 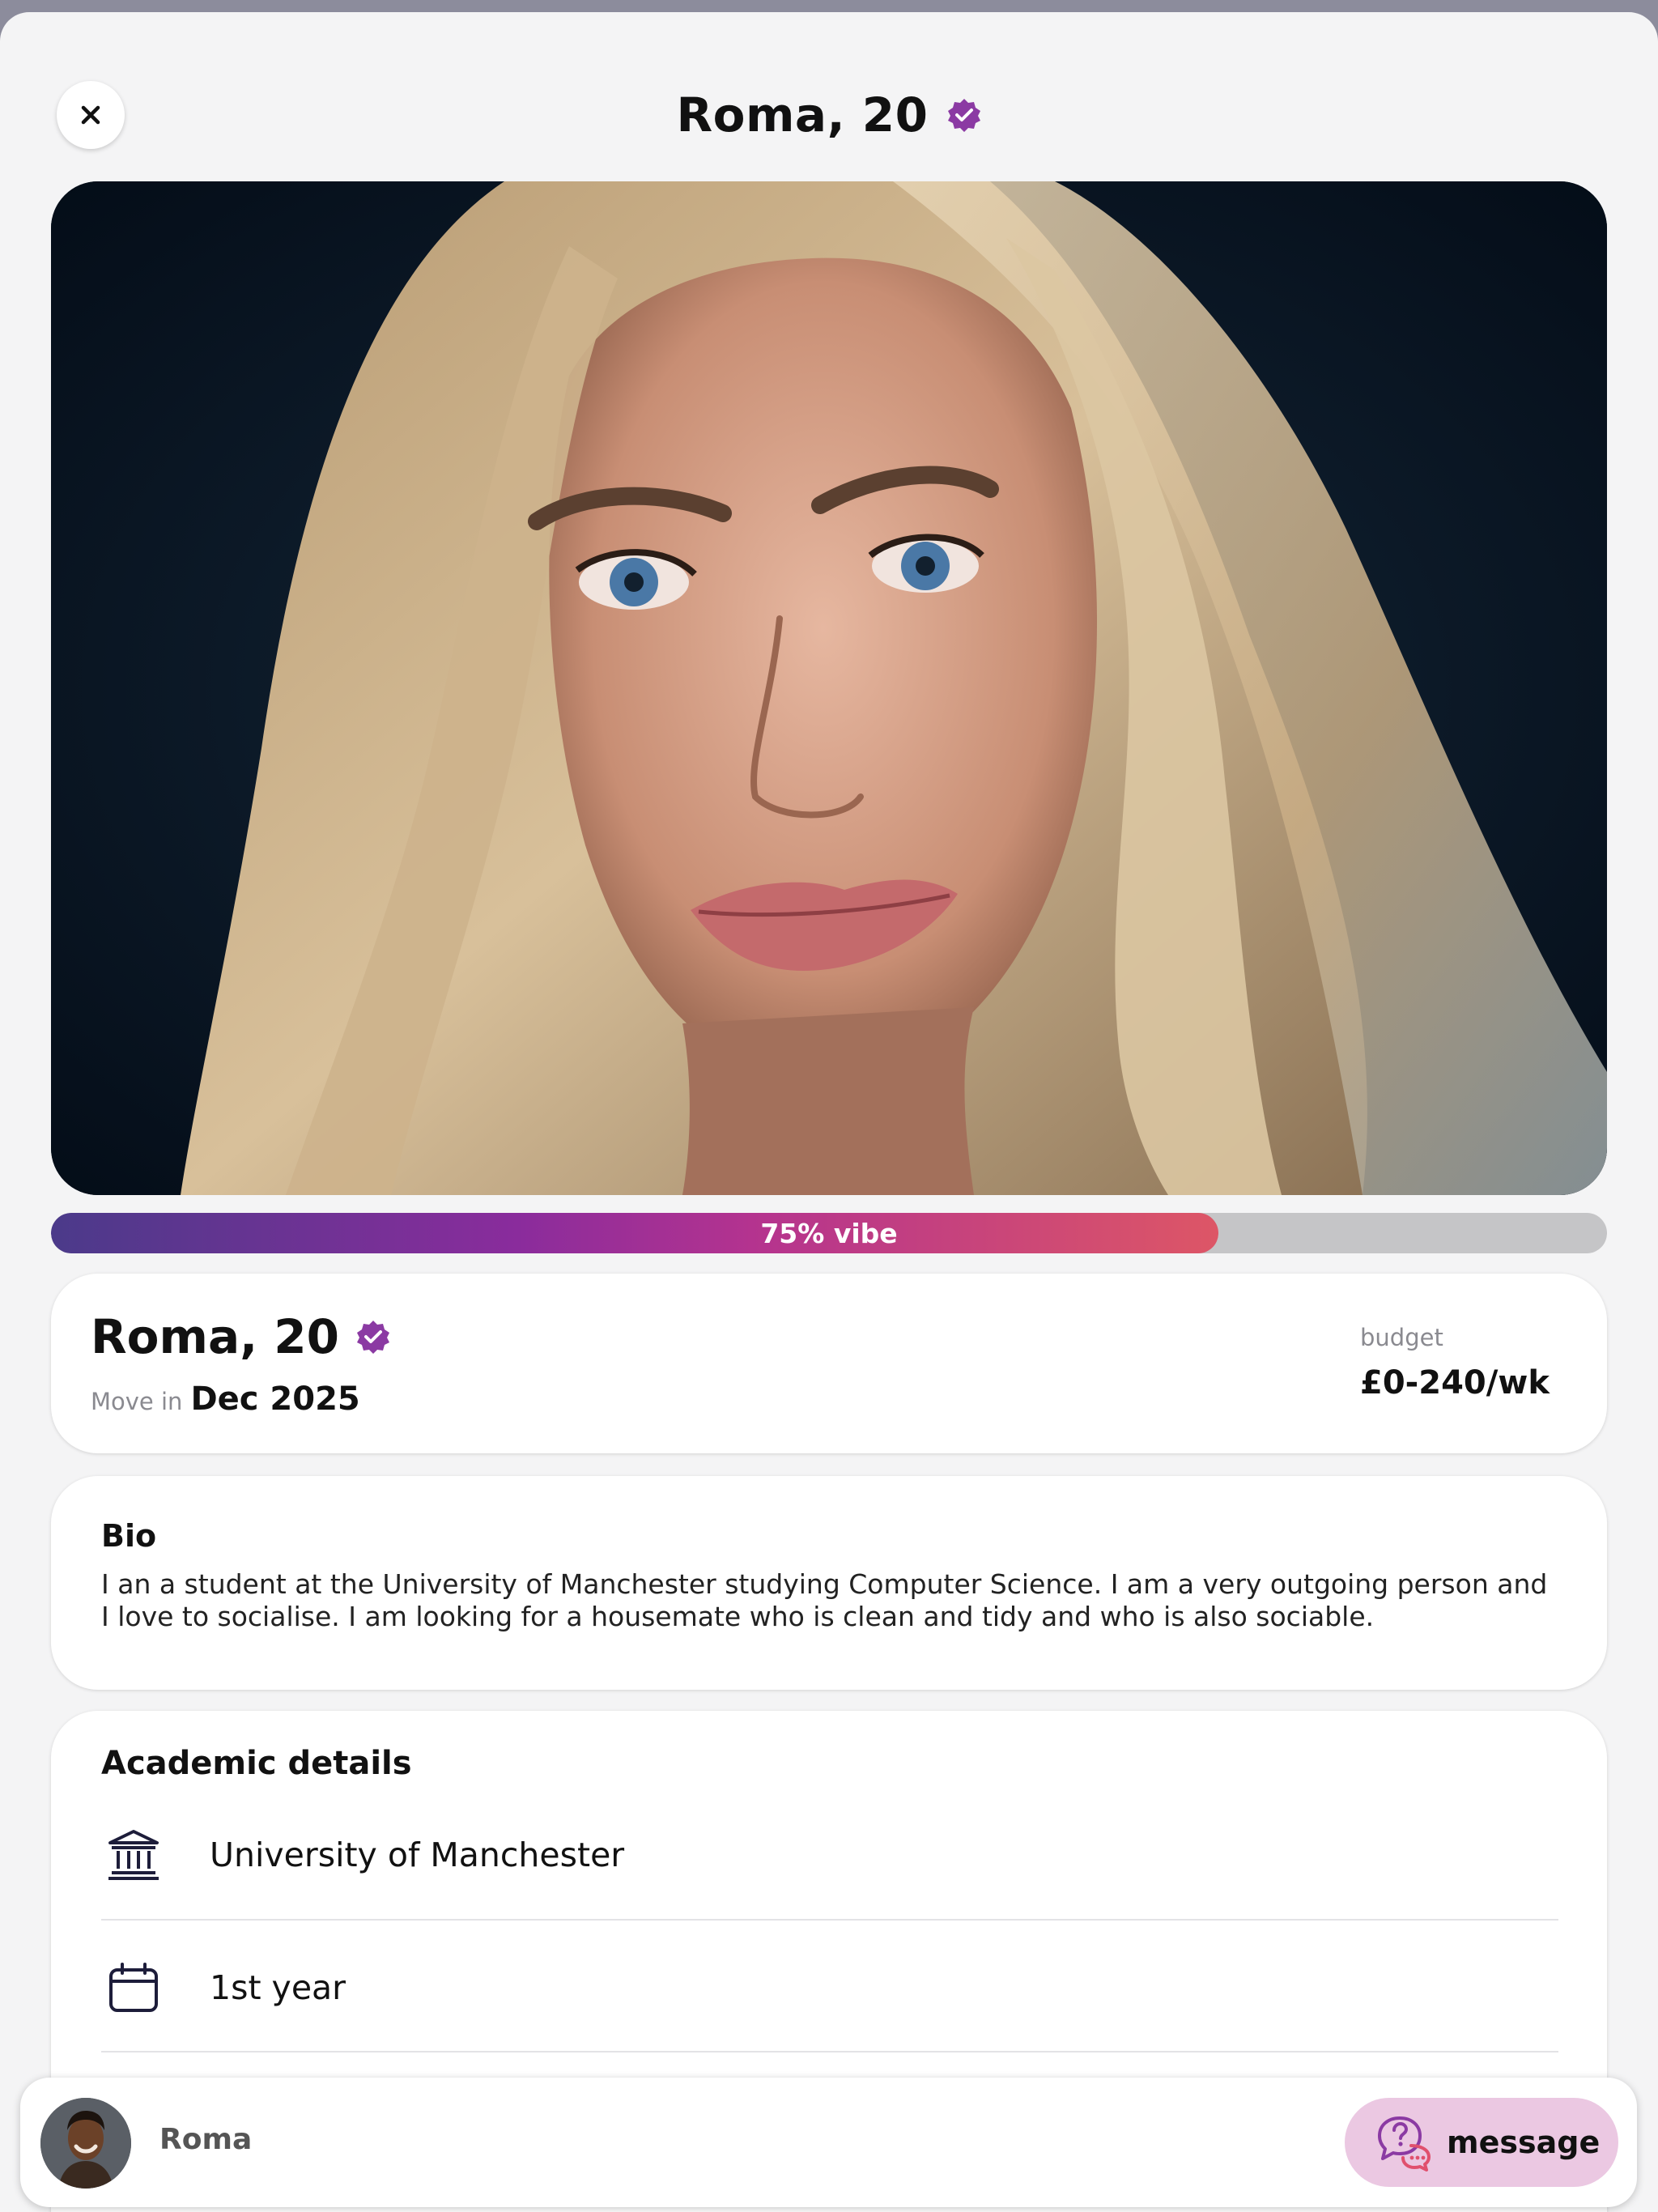 What do you see at coordinates (417, 1855) in the screenshot?
I see `academic-item-label: University of Manchester` at bounding box center [417, 1855].